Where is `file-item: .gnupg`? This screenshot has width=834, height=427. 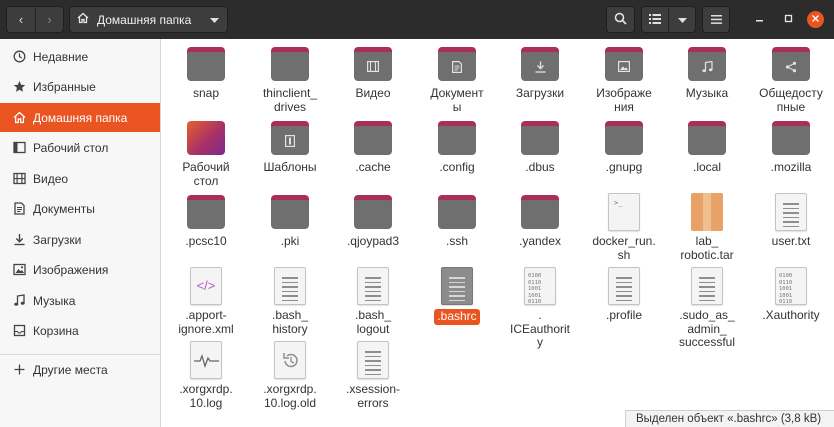
file-item: .gnupg is located at coordinates (624, 147).